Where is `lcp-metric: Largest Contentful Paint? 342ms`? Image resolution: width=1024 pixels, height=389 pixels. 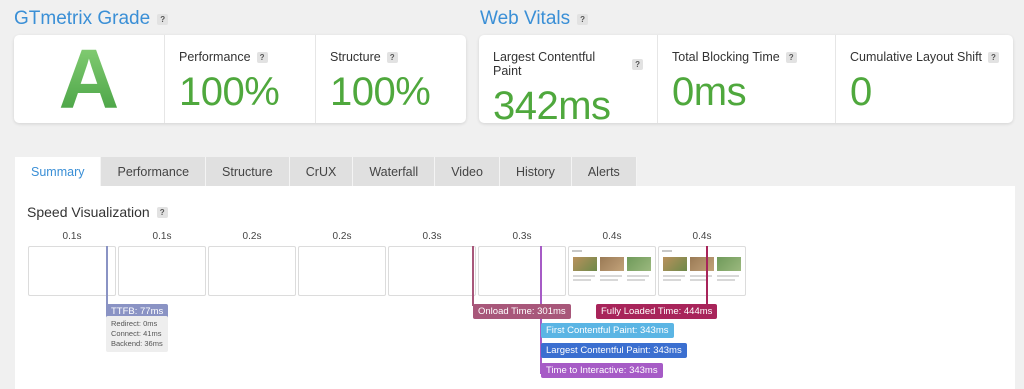
lcp-metric: Largest Contentful Paint? 342ms is located at coordinates (568, 81).